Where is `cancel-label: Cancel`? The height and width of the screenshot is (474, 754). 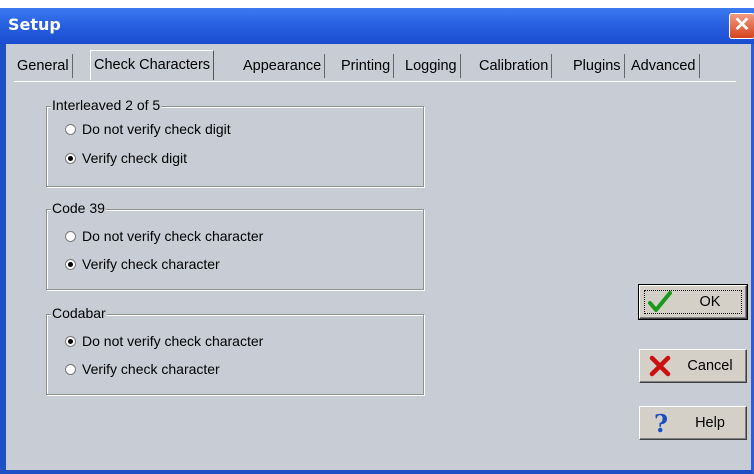 cancel-label: Cancel is located at coordinates (710, 366).